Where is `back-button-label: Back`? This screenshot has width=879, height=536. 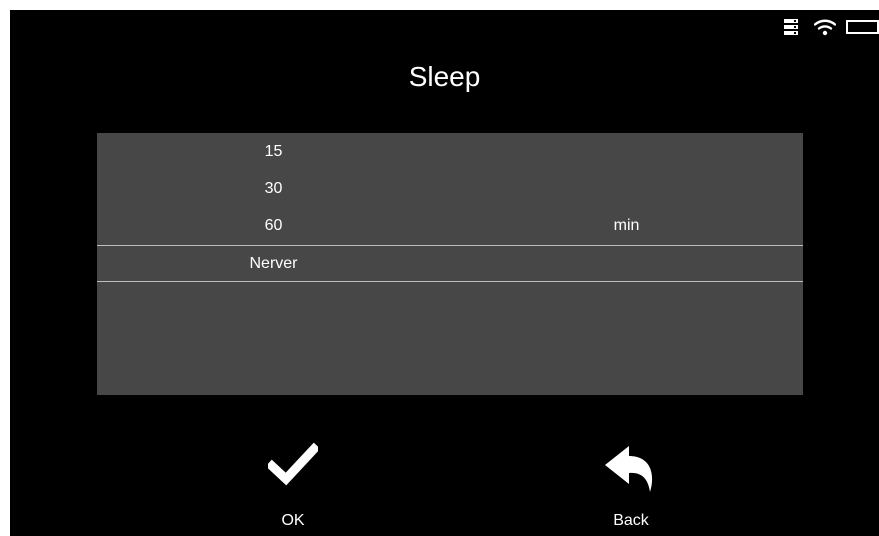
back-button-label: Back is located at coordinates (631, 520).